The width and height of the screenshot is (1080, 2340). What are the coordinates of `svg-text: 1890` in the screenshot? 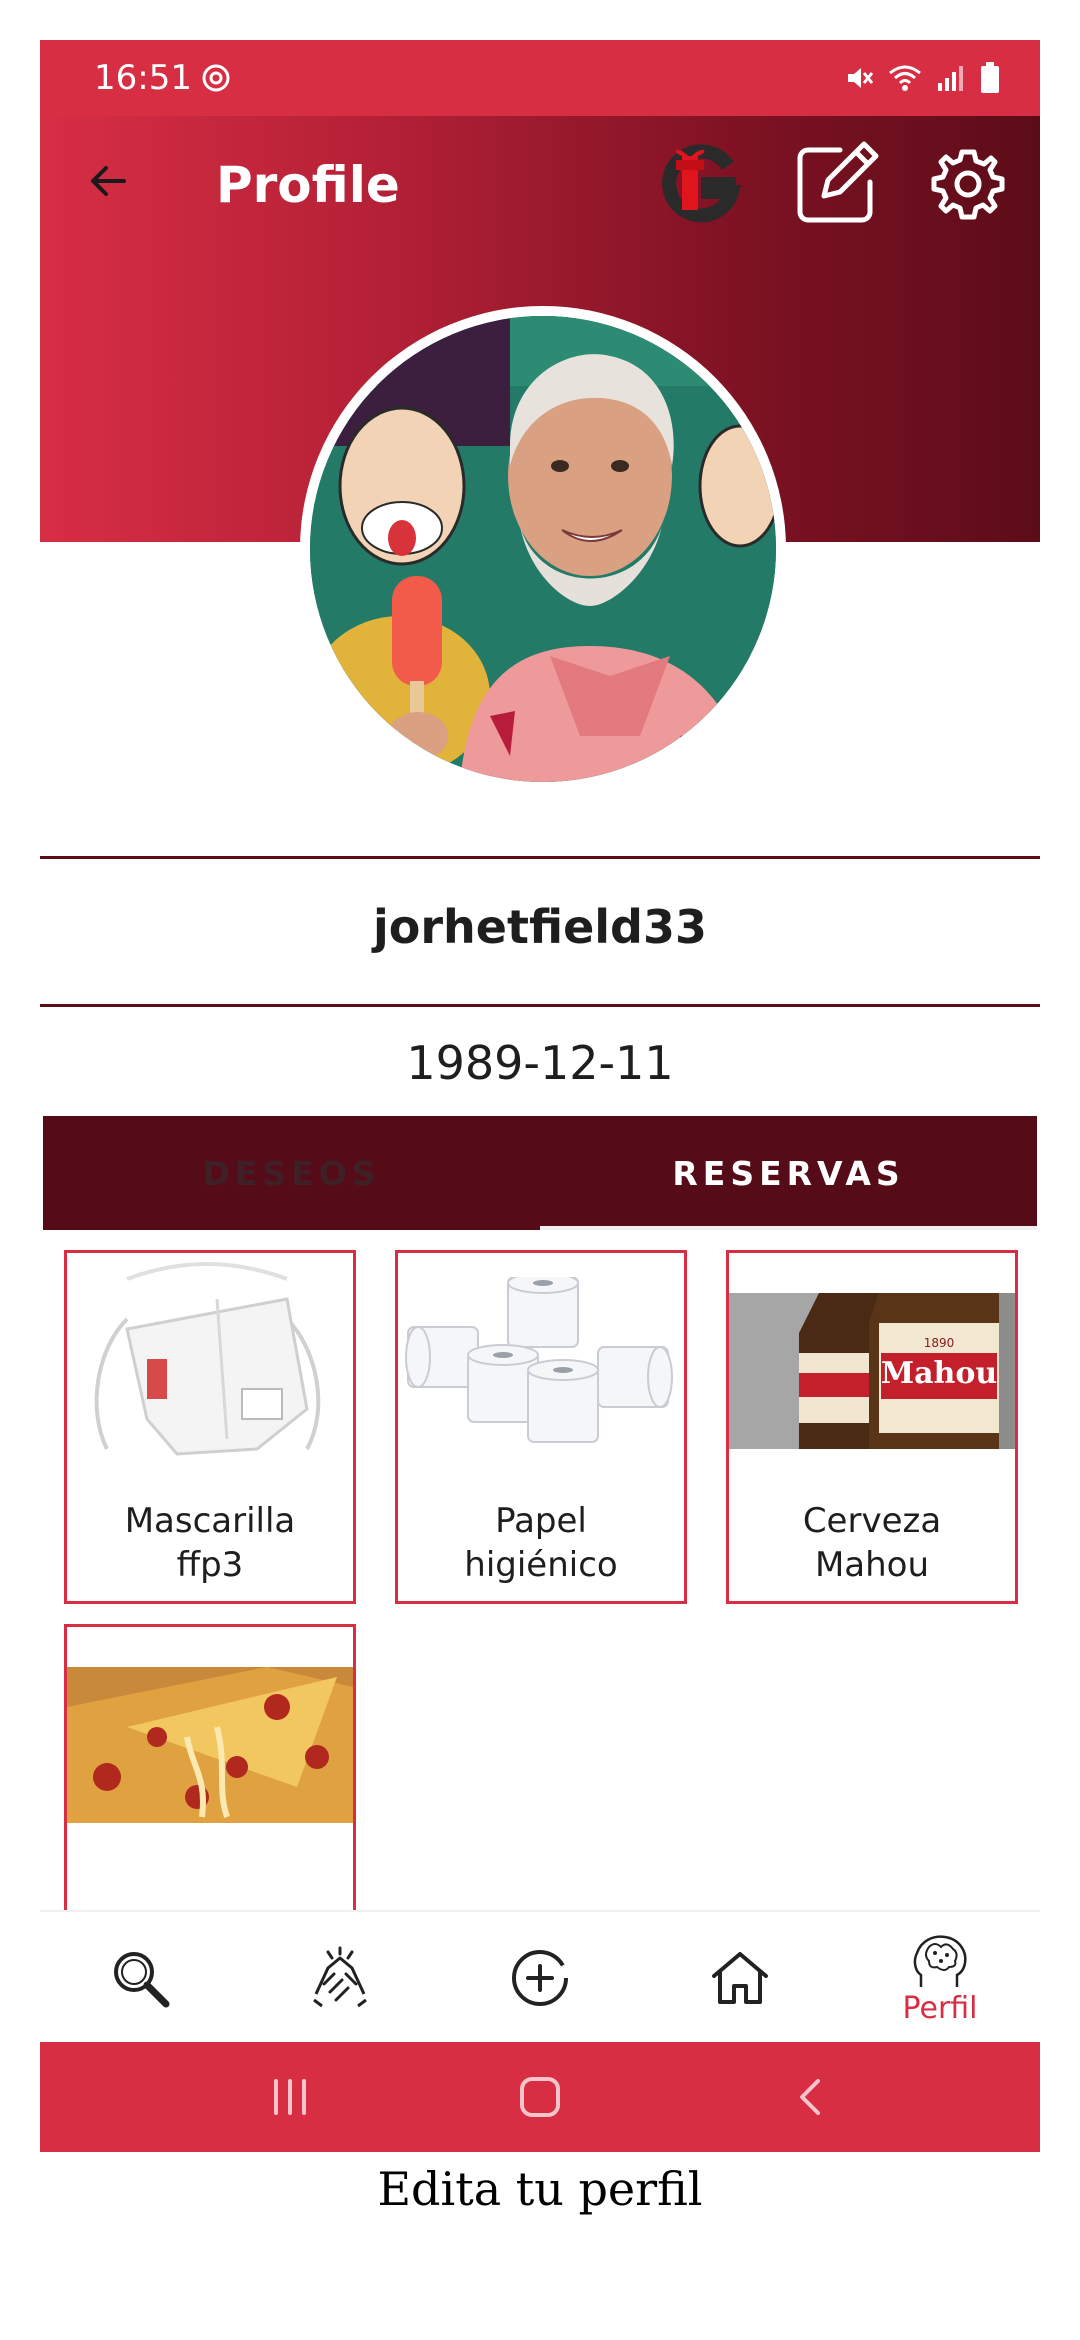 It's located at (939, 1343).